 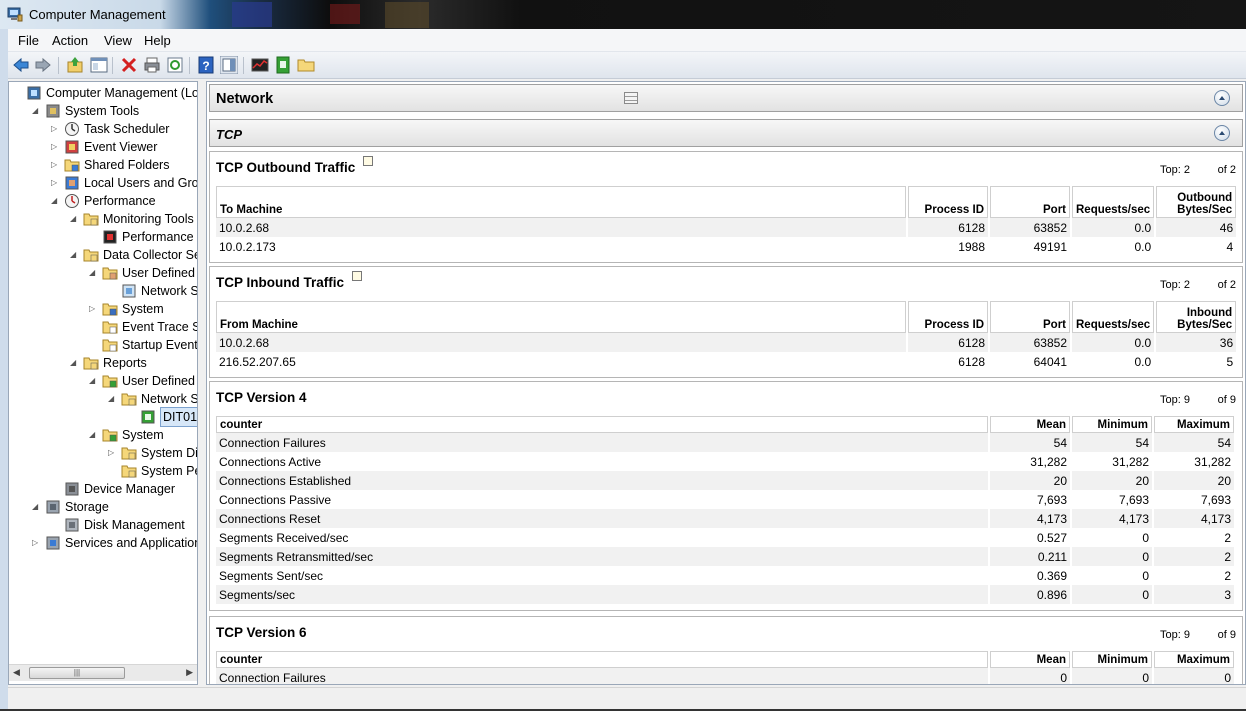 I want to click on table-row: Connection Failures 54 54 54, so click(x=725, y=442).